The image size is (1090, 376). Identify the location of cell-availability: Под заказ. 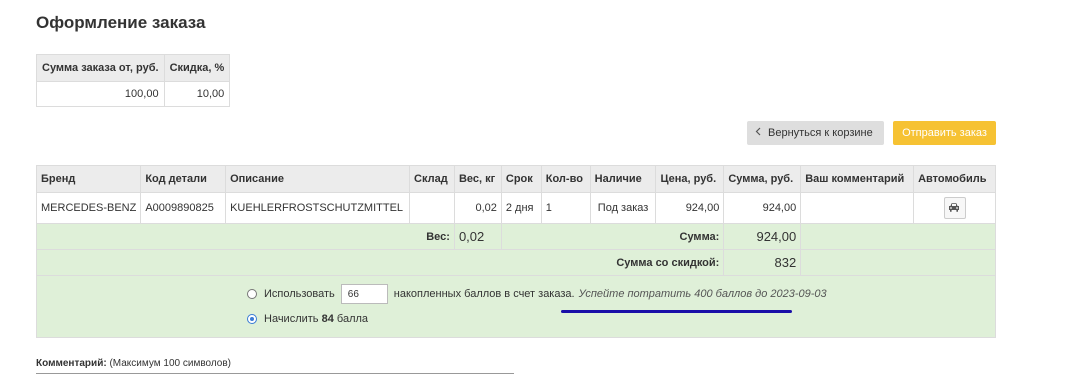
(623, 208).